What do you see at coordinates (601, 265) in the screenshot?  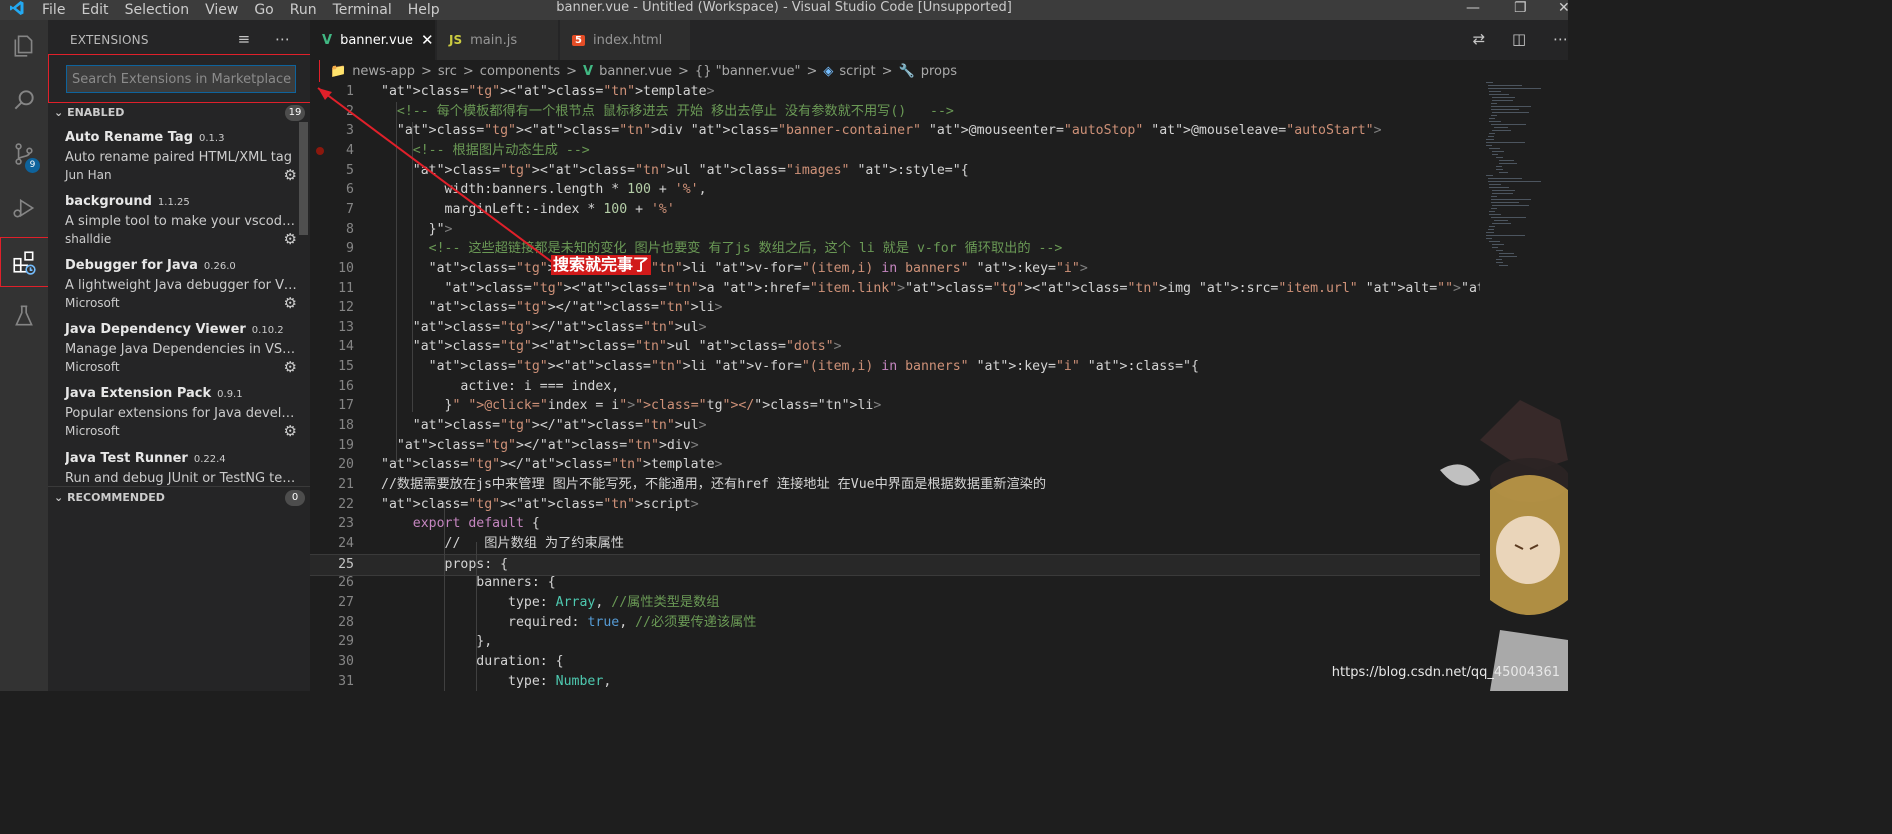 I see `annotation-callout: 搜索就完事了` at bounding box center [601, 265].